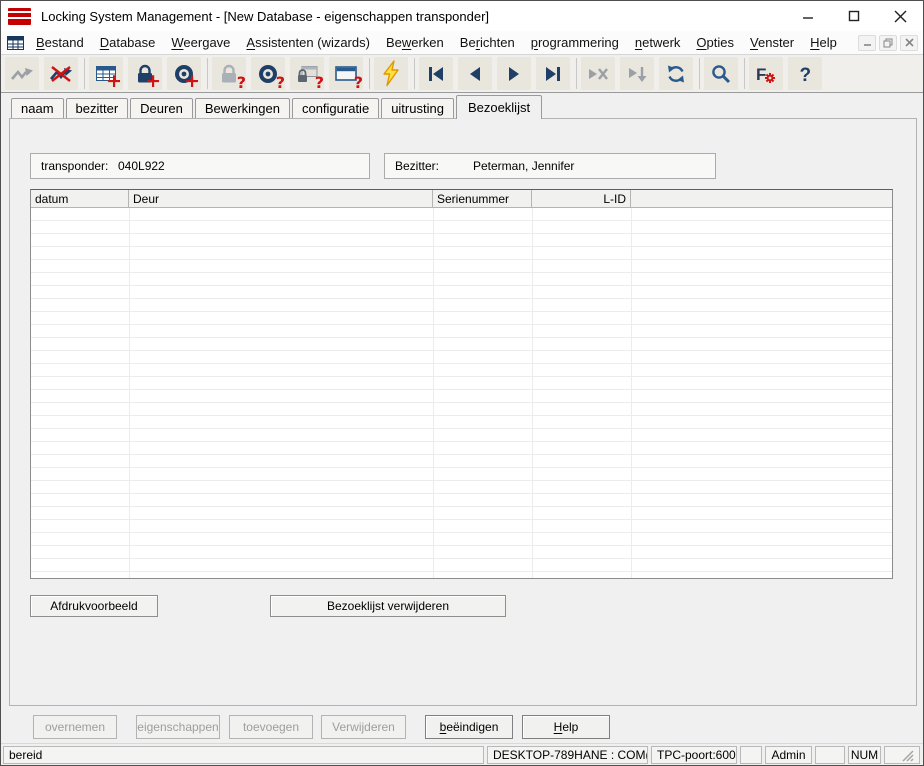 The width and height of the screenshot is (924, 766). I want to click on nav-prev-icon, so click(475, 74).